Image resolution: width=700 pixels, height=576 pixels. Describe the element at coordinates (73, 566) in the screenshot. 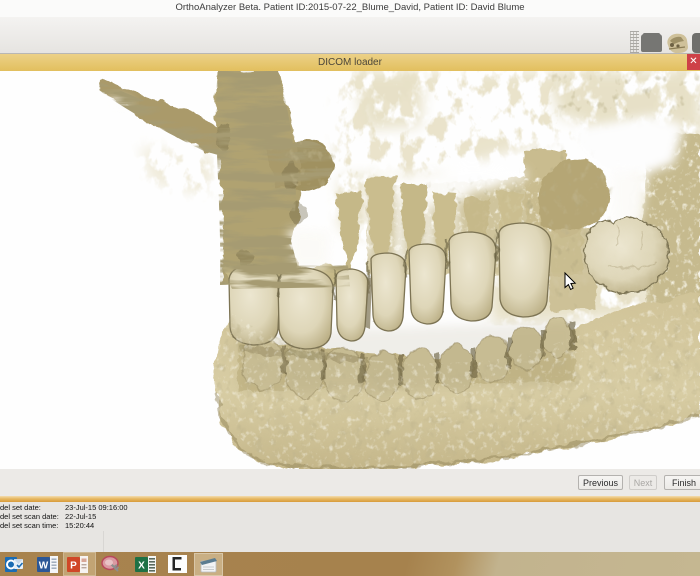

I see `svg-text: P` at that location.